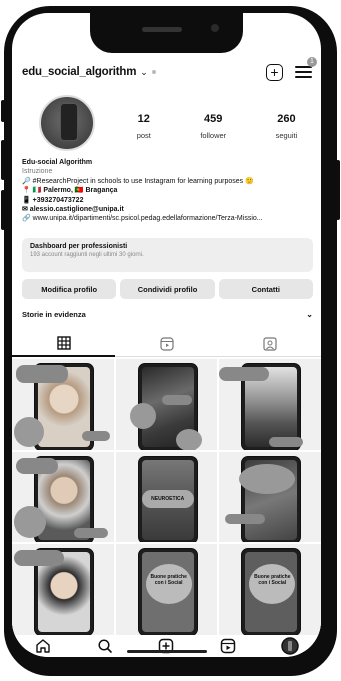 The image size is (341, 681). What do you see at coordinates (3, 210) in the screenshot?
I see `phone-volume-down` at bounding box center [3, 210].